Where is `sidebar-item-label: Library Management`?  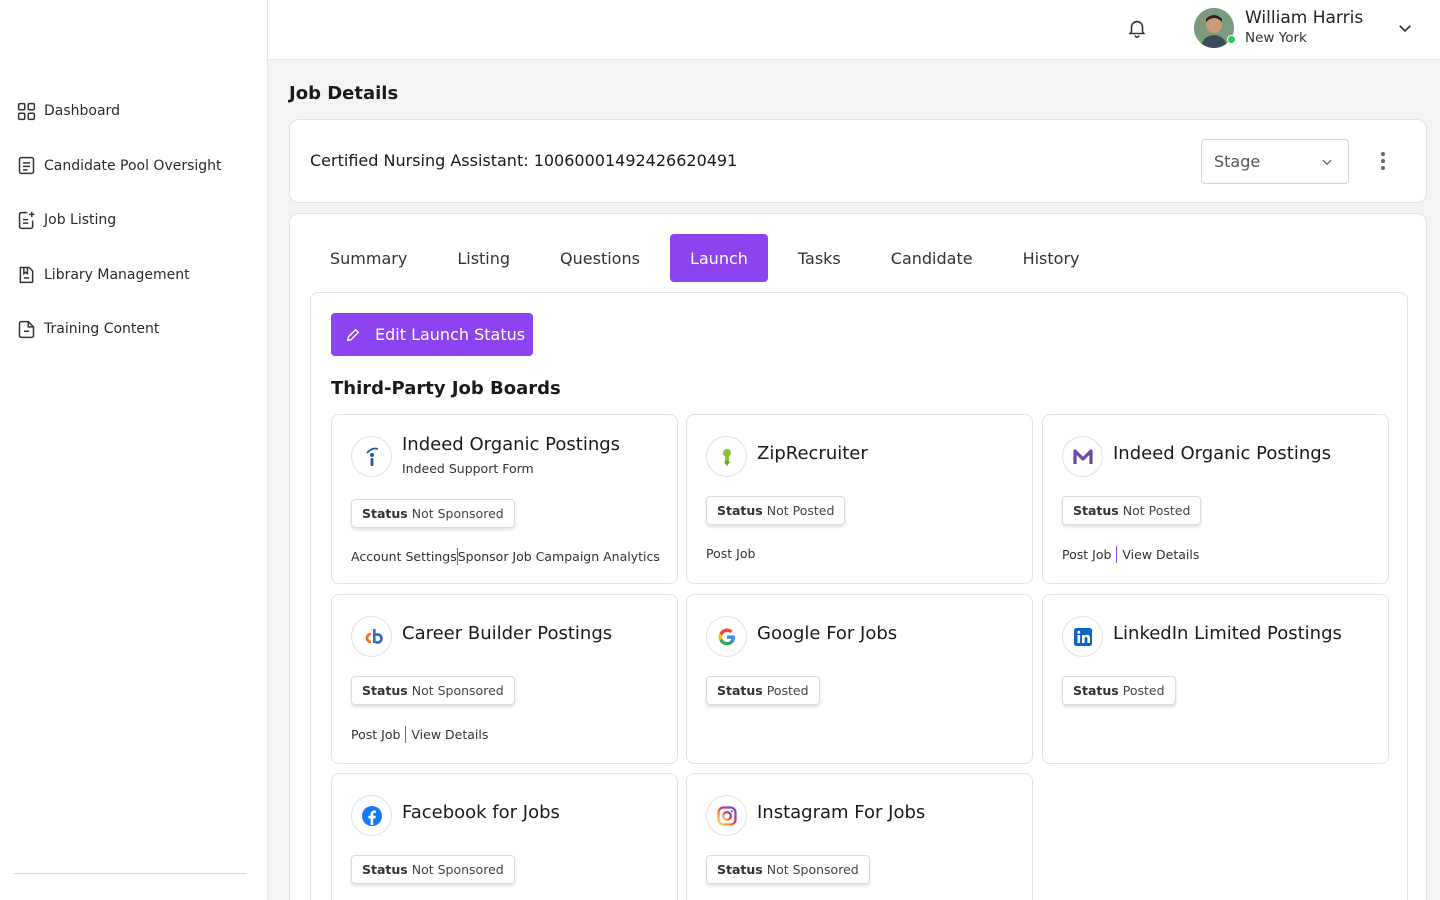 sidebar-item-label: Library Management is located at coordinates (117, 274).